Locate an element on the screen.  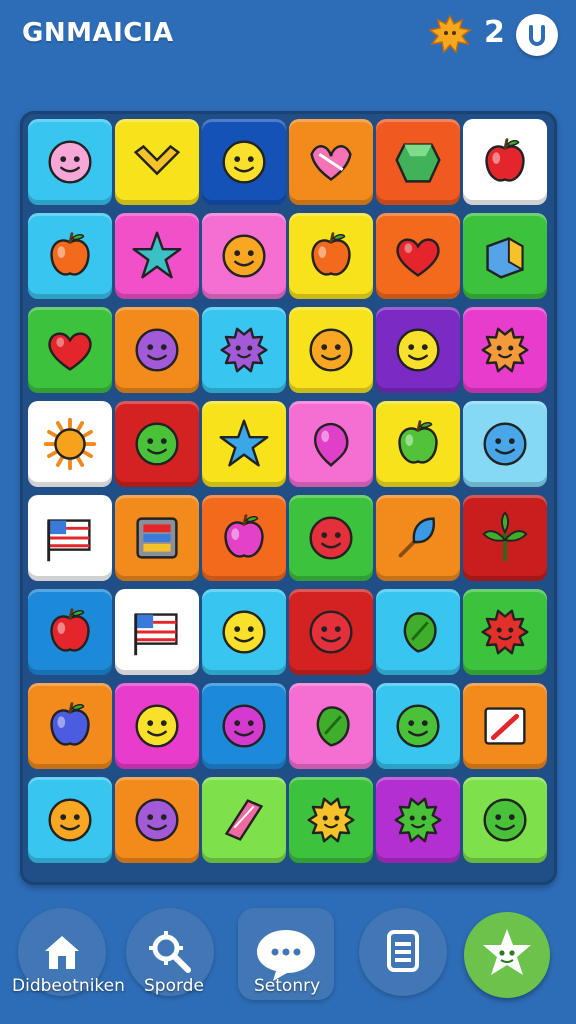
gem-pink-icon is located at coordinates (244, 820).